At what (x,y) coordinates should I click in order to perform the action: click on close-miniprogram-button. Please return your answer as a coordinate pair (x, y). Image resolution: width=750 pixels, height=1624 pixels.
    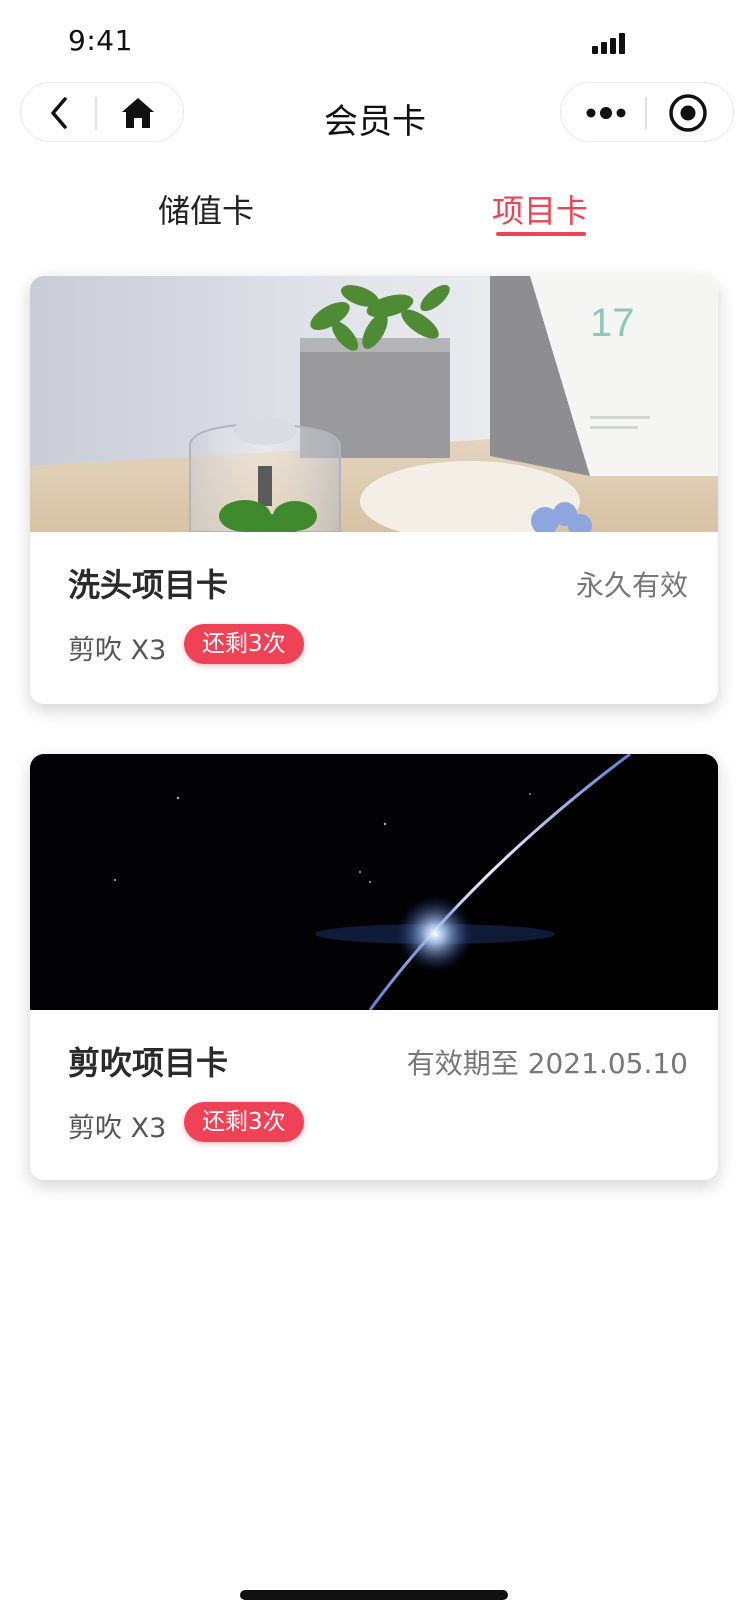
    Looking at the image, I should click on (688, 113).